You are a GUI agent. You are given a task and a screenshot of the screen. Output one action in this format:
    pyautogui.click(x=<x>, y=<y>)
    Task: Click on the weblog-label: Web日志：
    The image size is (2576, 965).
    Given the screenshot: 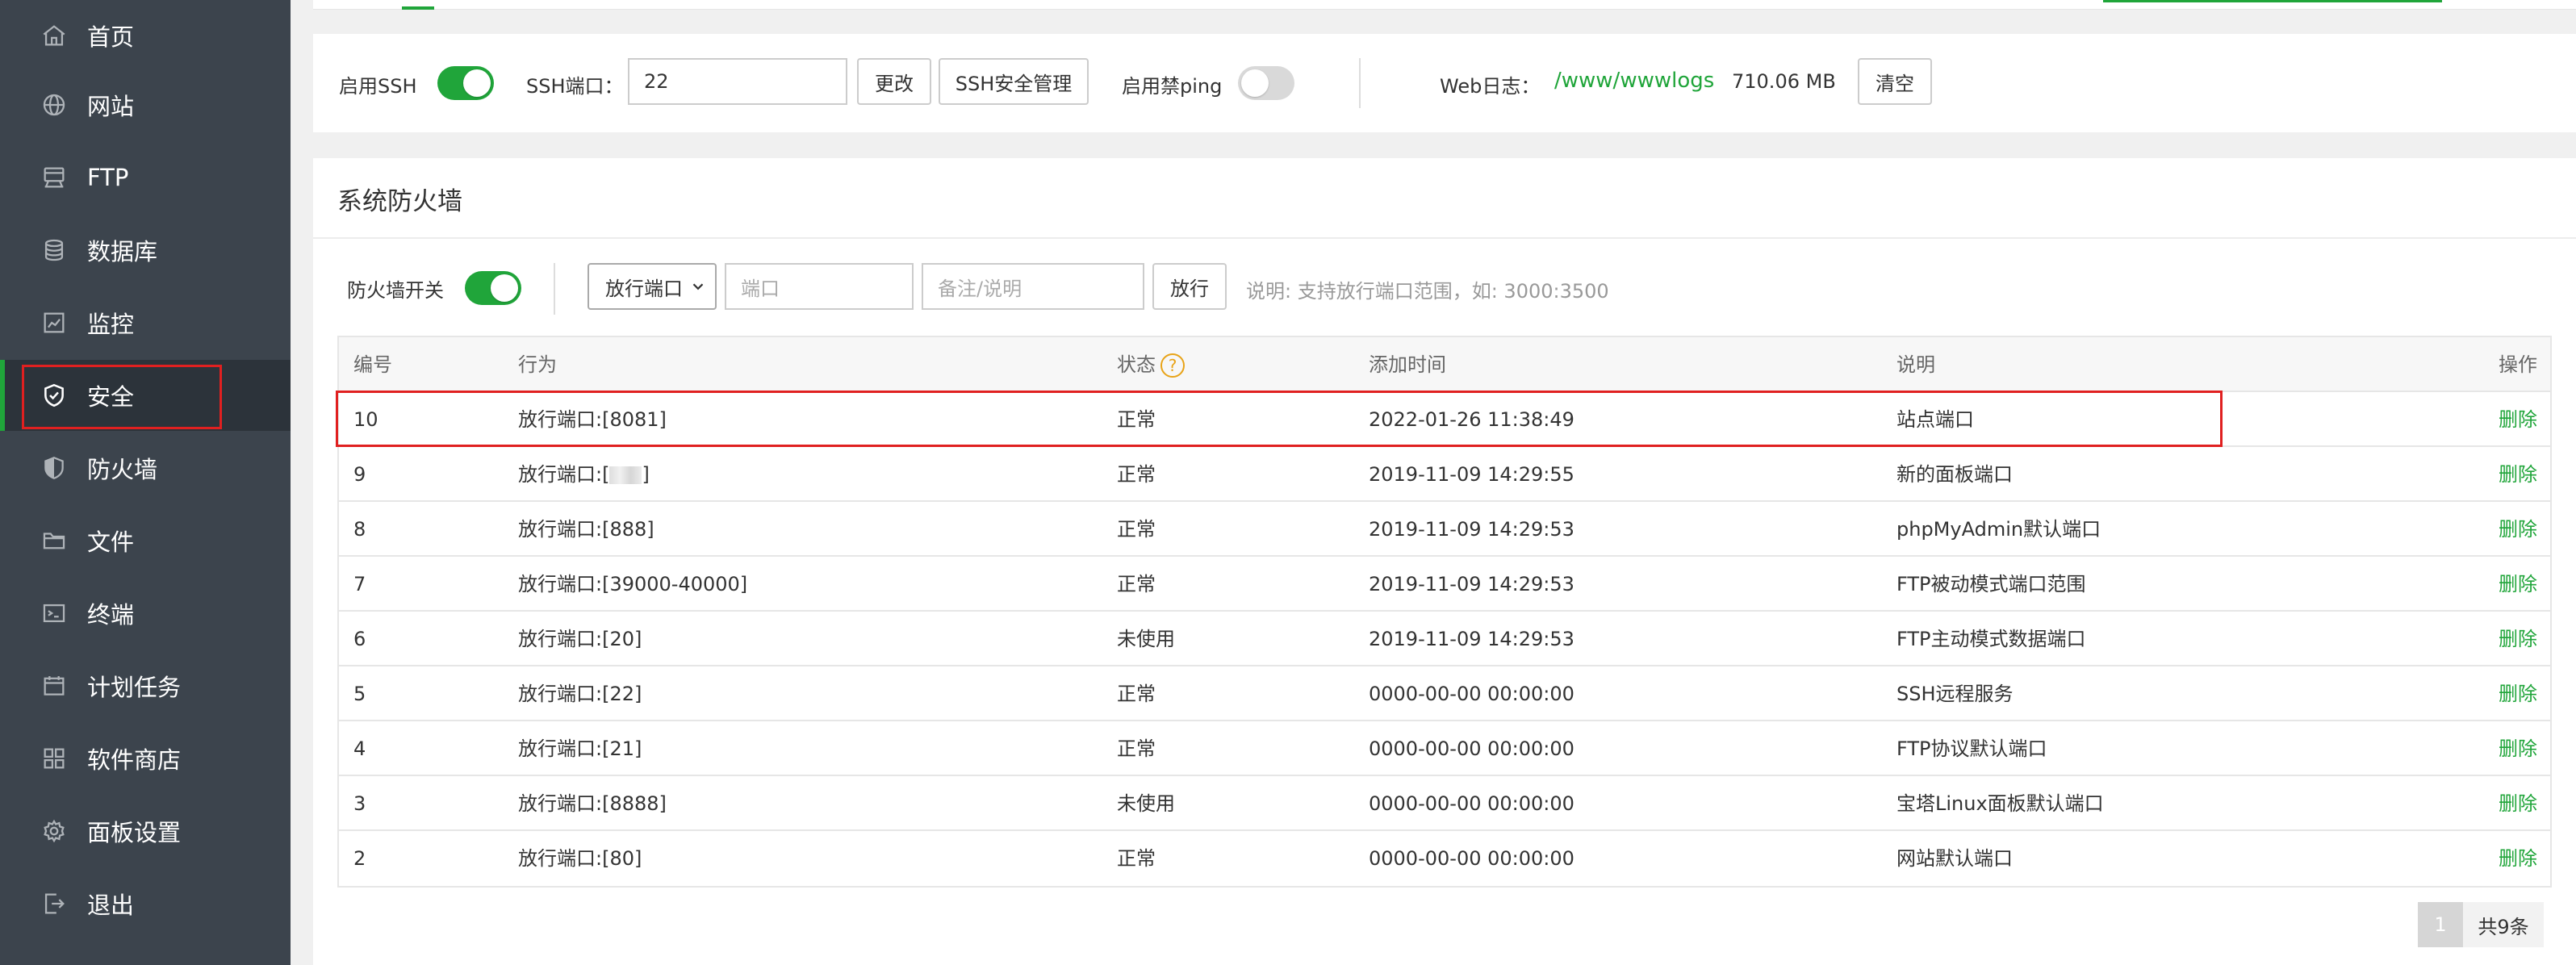 What is the action you would take?
    pyautogui.click(x=1490, y=86)
    